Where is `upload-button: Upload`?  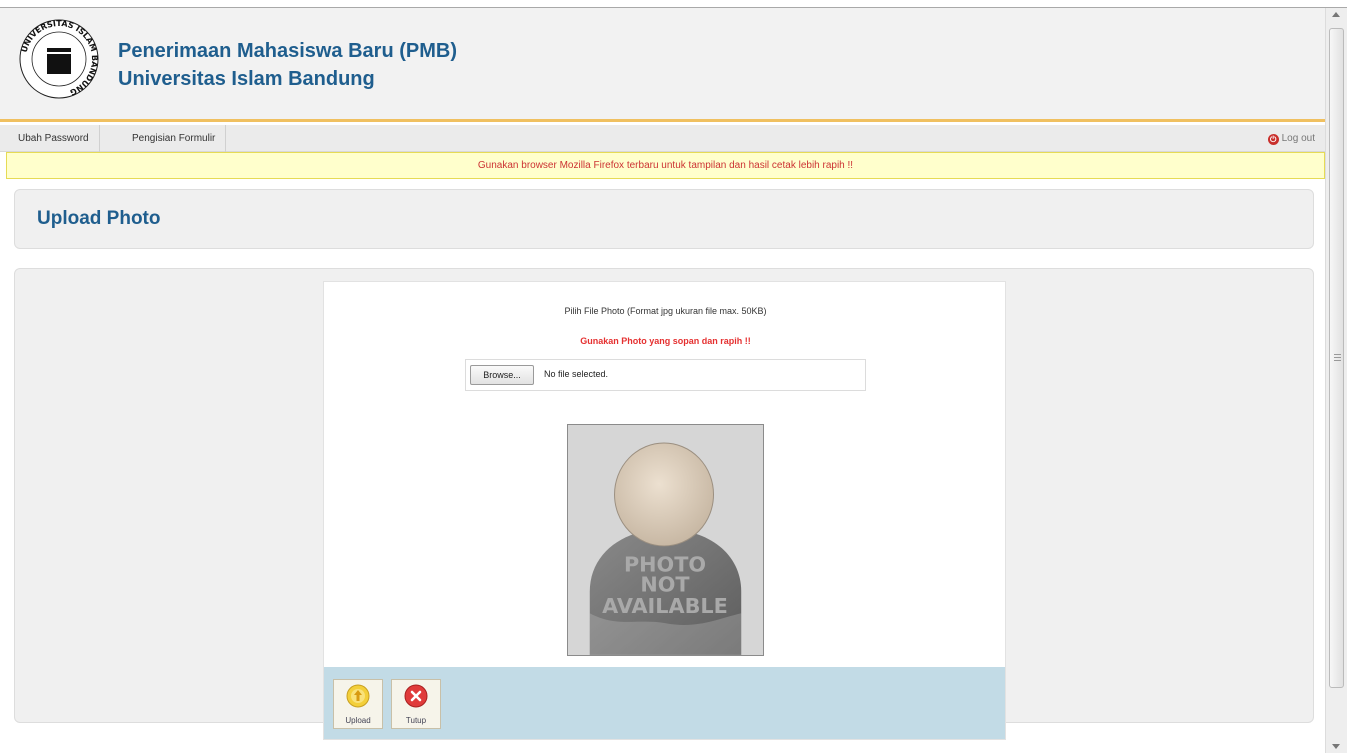
upload-button: Upload is located at coordinates (358, 704).